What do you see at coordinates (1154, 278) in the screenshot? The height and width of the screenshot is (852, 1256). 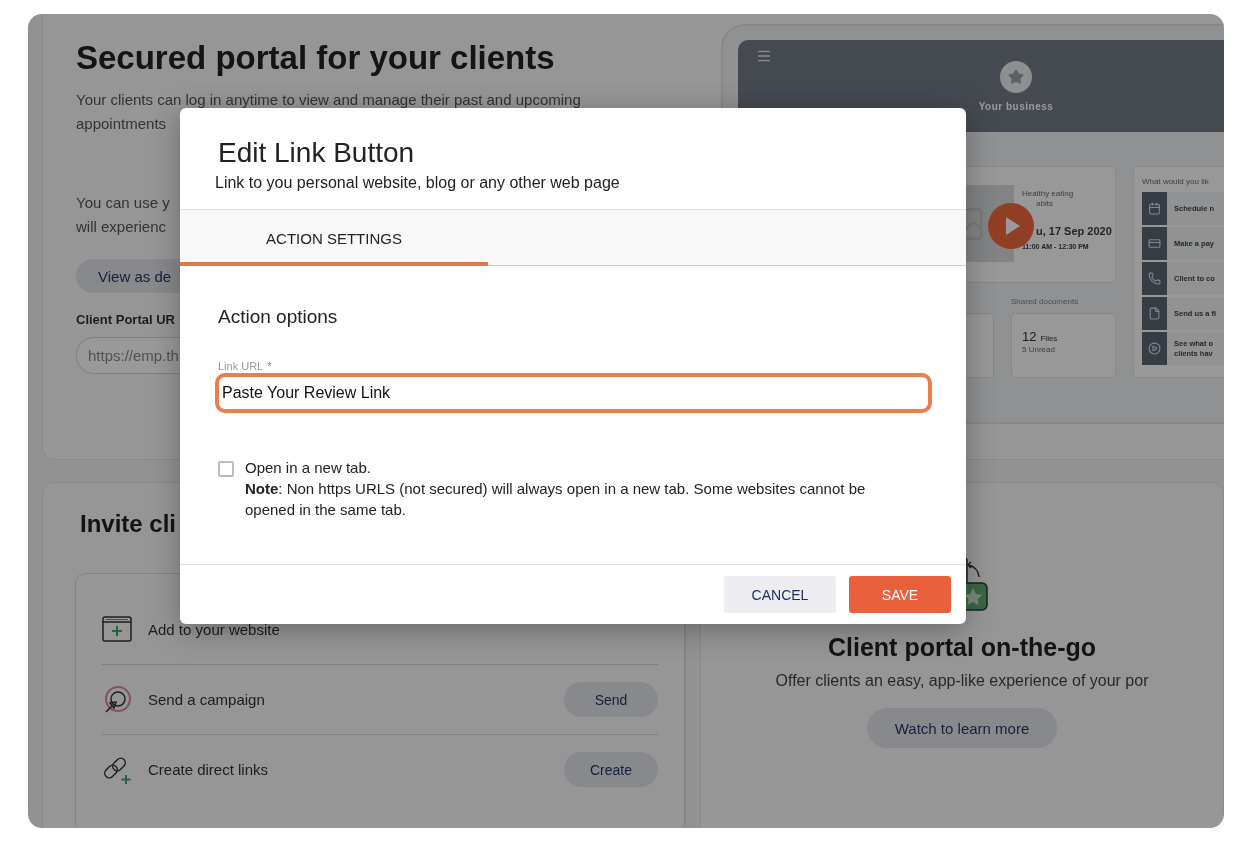 I see `phone-icon` at bounding box center [1154, 278].